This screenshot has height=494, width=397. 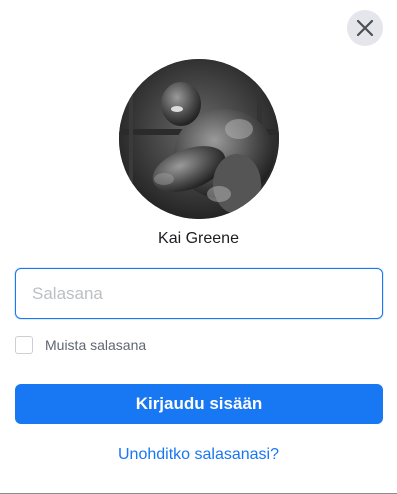 I want to click on avatar, so click(x=199, y=139).